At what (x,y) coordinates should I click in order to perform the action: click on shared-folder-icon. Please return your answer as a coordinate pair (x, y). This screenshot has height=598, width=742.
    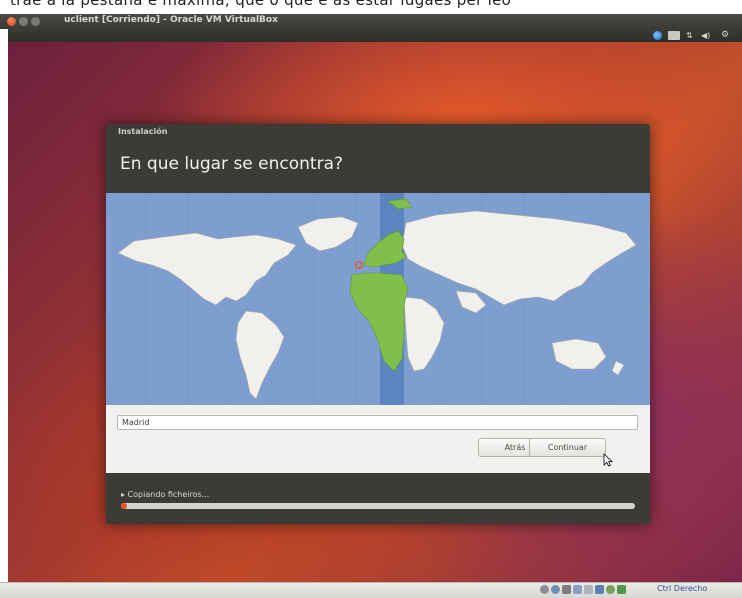
    Looking at the image, I should click on (588, 589).